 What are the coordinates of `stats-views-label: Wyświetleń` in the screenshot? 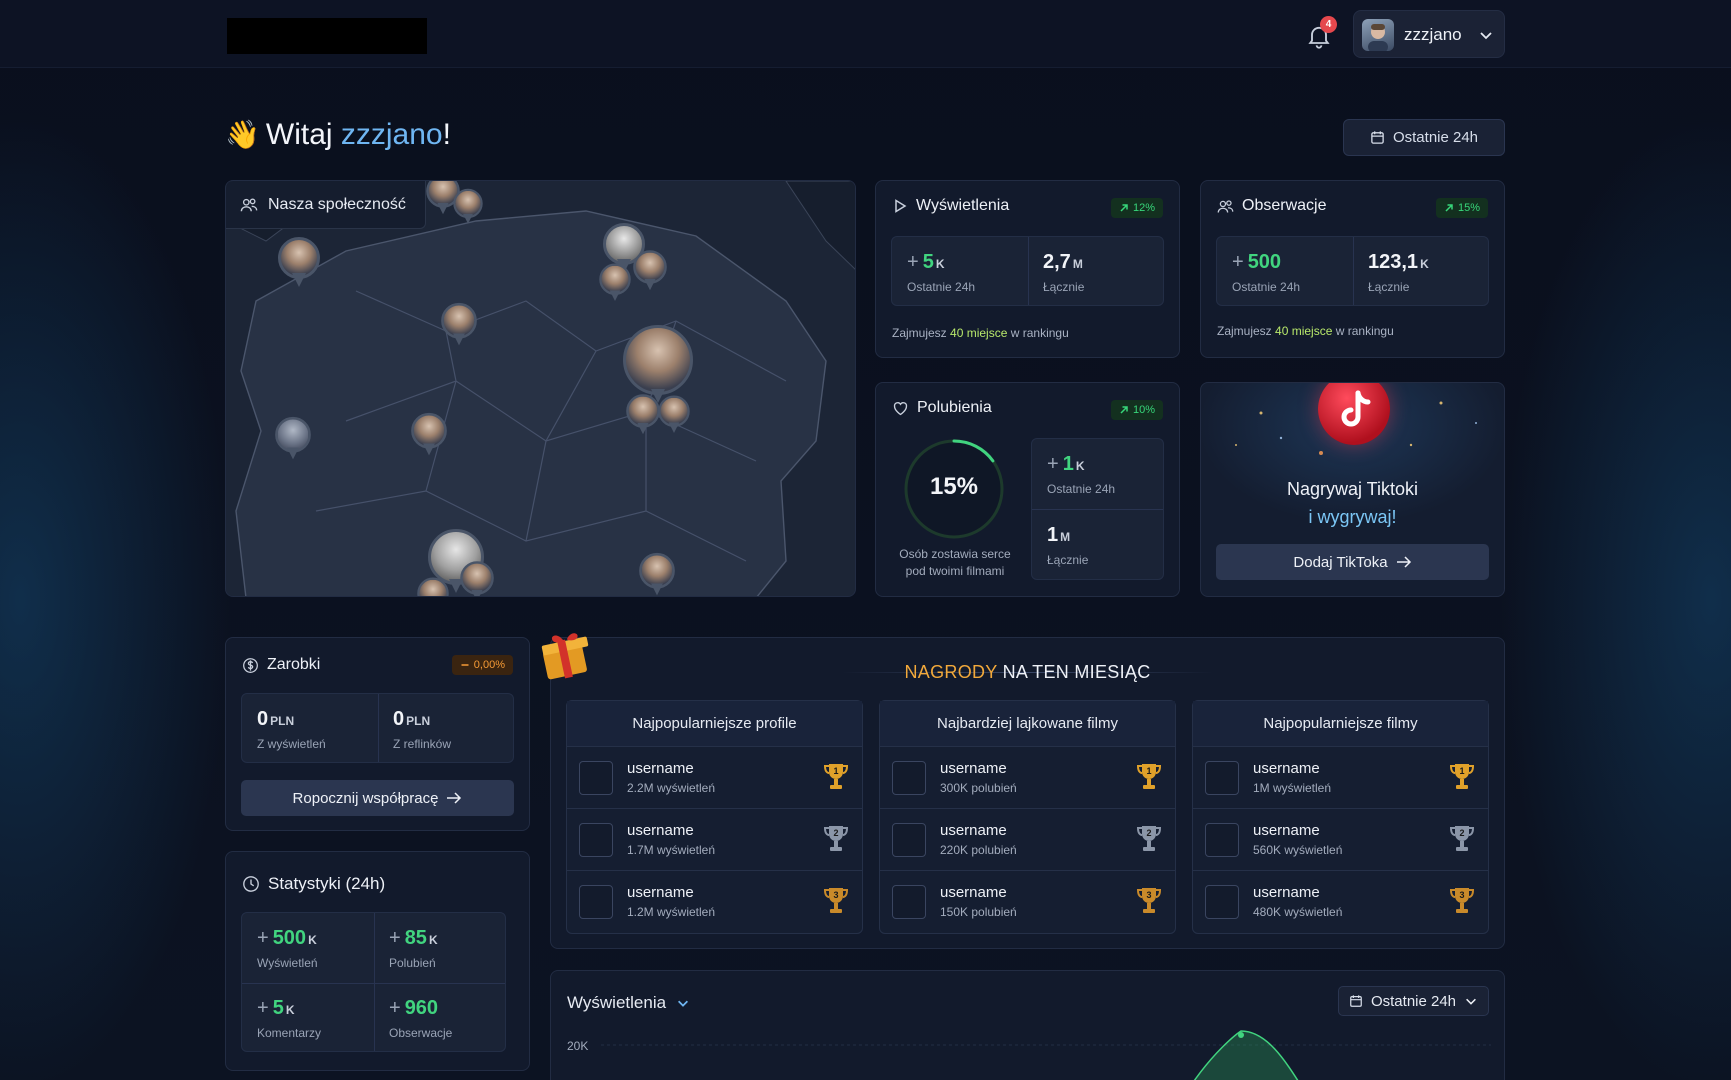 It's located at (287, 963).